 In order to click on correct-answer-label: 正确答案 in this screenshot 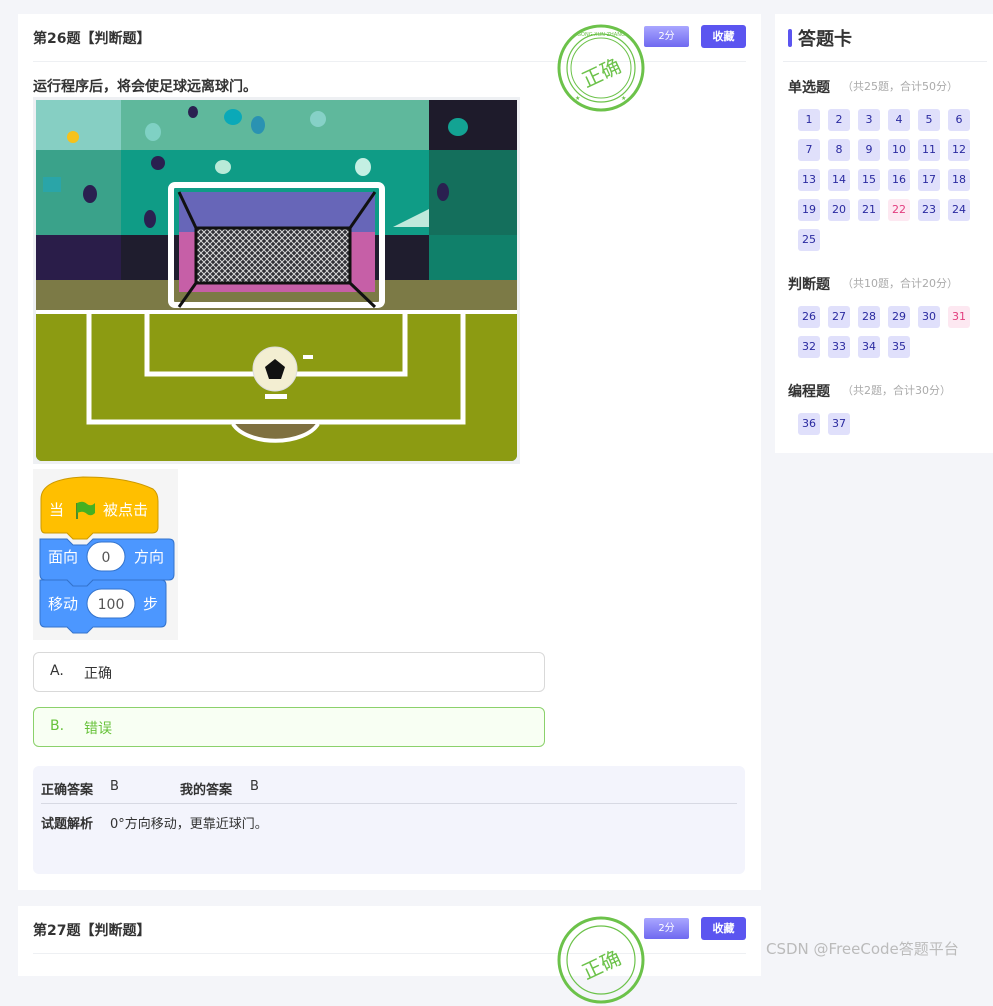, I will do `click(67, 790)`.